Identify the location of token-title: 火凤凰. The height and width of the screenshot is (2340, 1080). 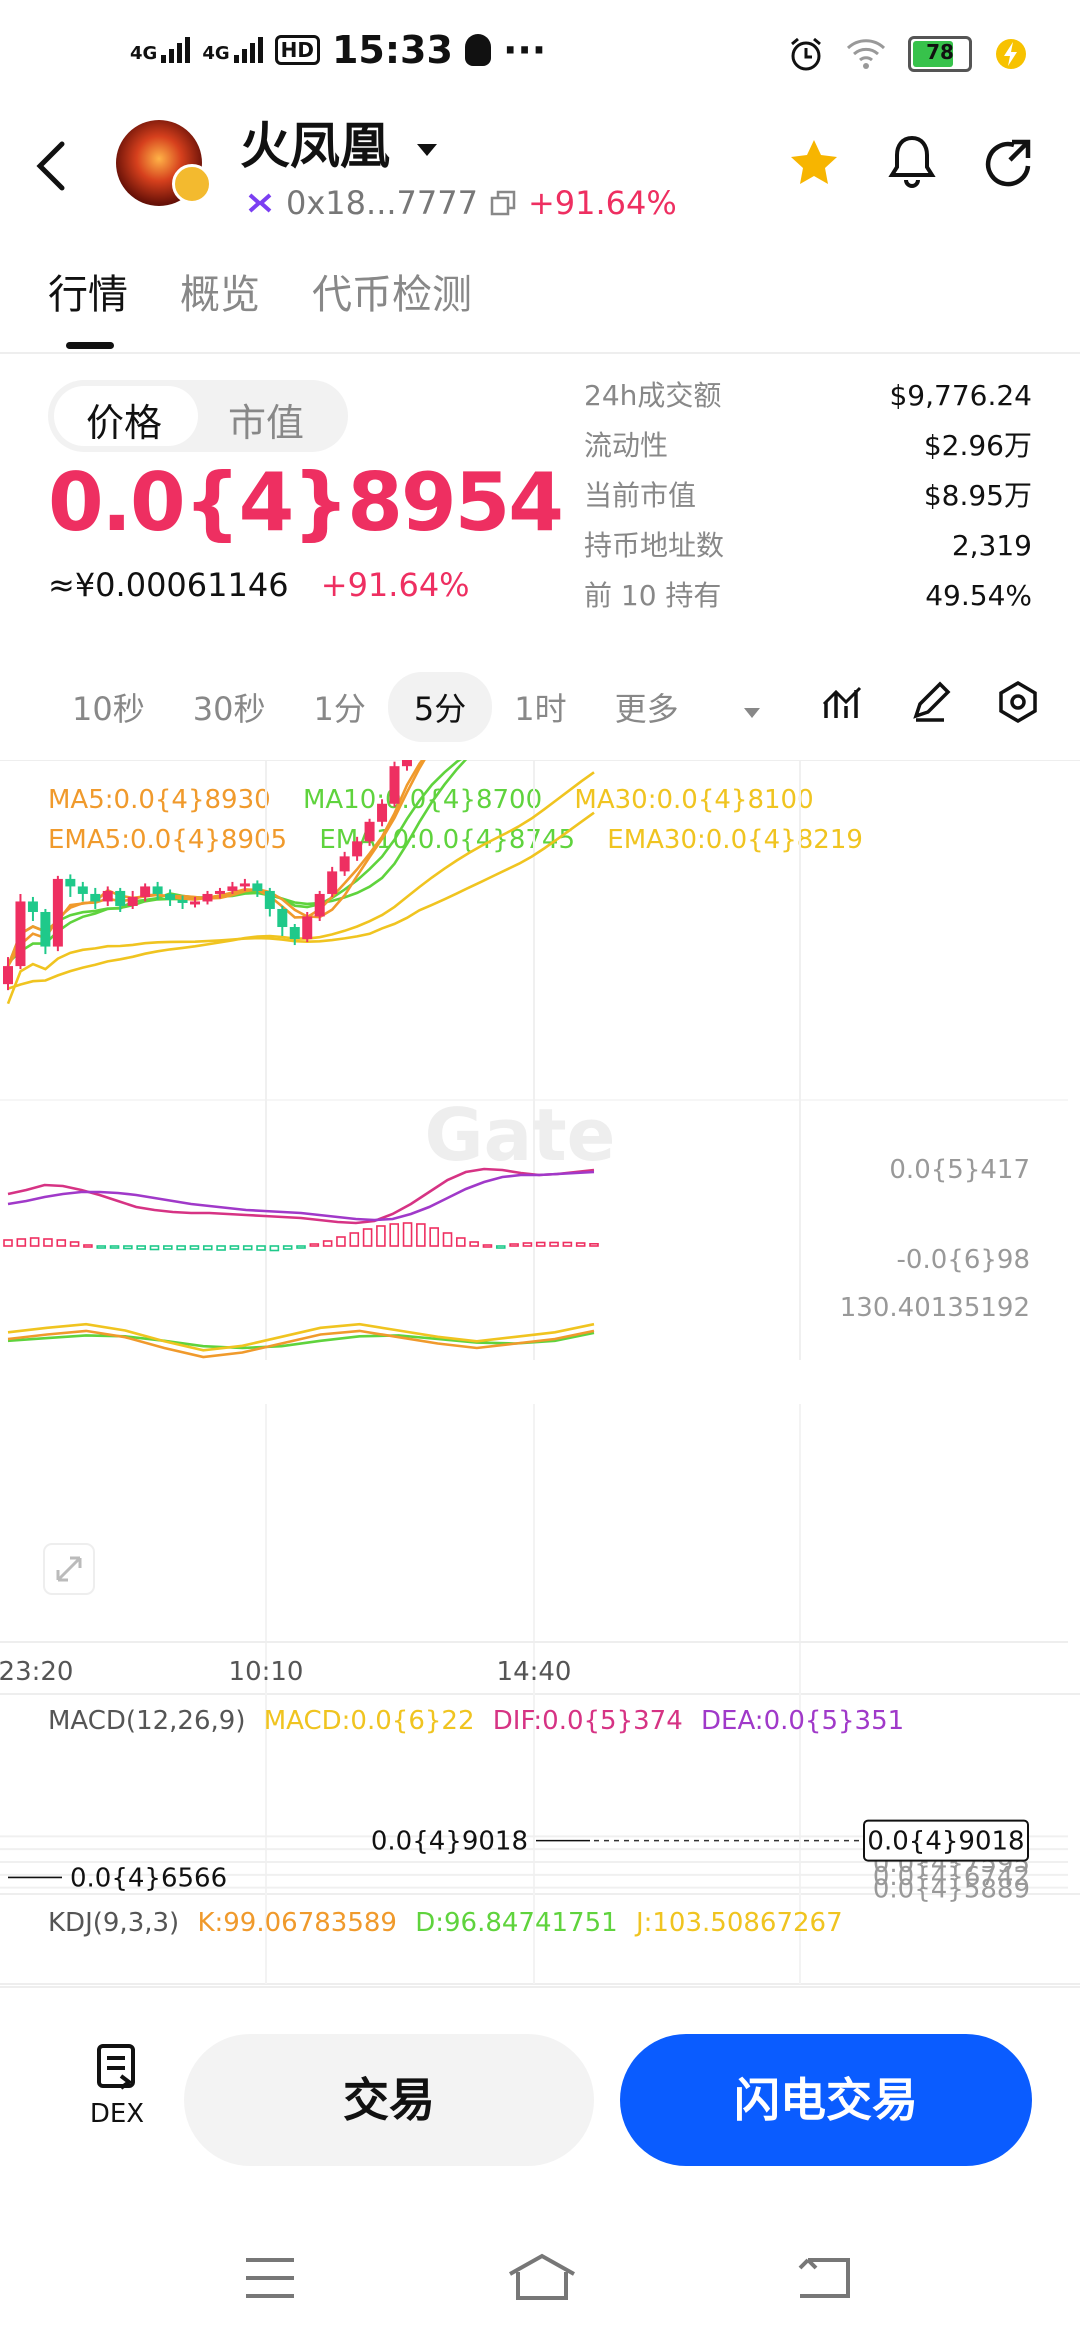
(339, 142).